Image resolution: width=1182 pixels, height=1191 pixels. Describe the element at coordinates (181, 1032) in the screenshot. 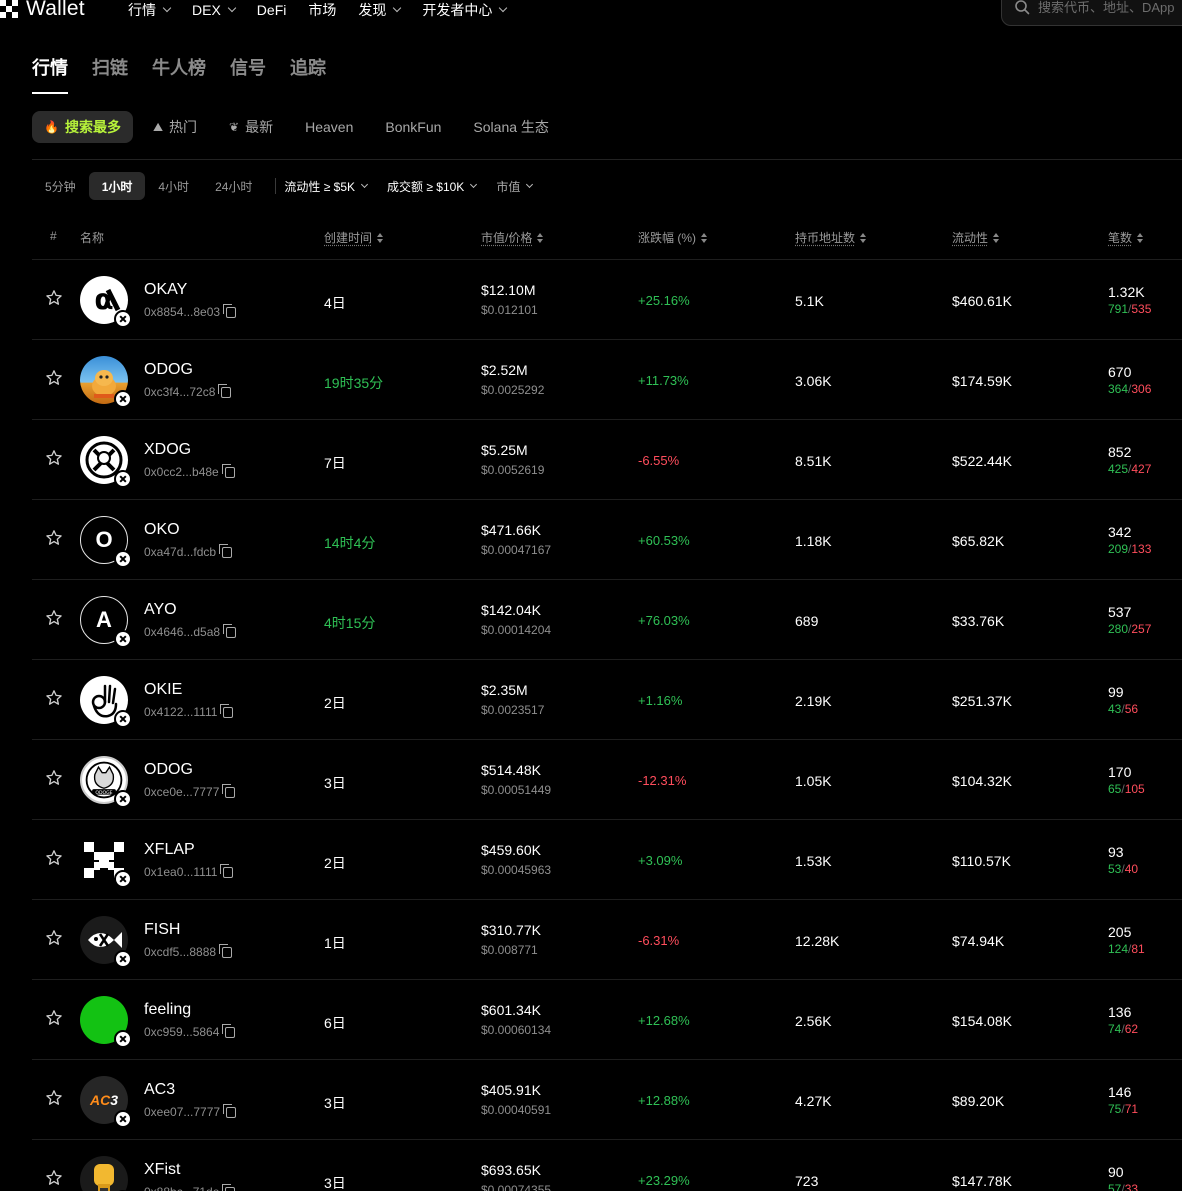

I see `address-text: 0xc959...5864` at that location.